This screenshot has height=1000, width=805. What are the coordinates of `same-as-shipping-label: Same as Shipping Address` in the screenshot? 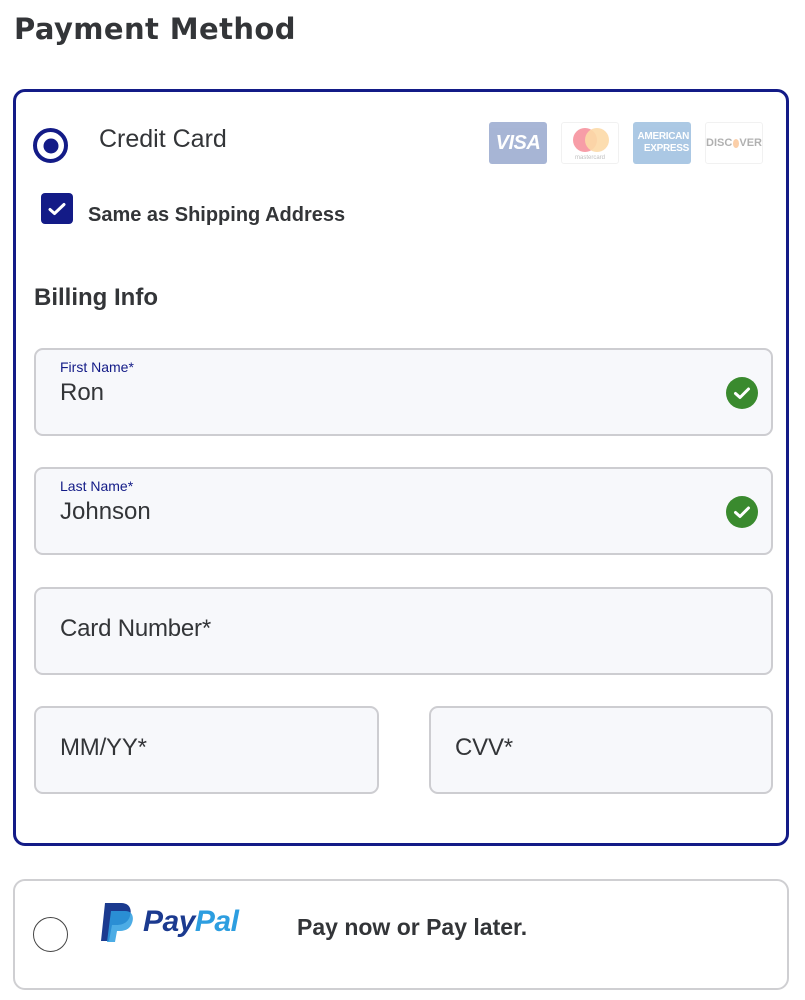 It's located at (216, 215).